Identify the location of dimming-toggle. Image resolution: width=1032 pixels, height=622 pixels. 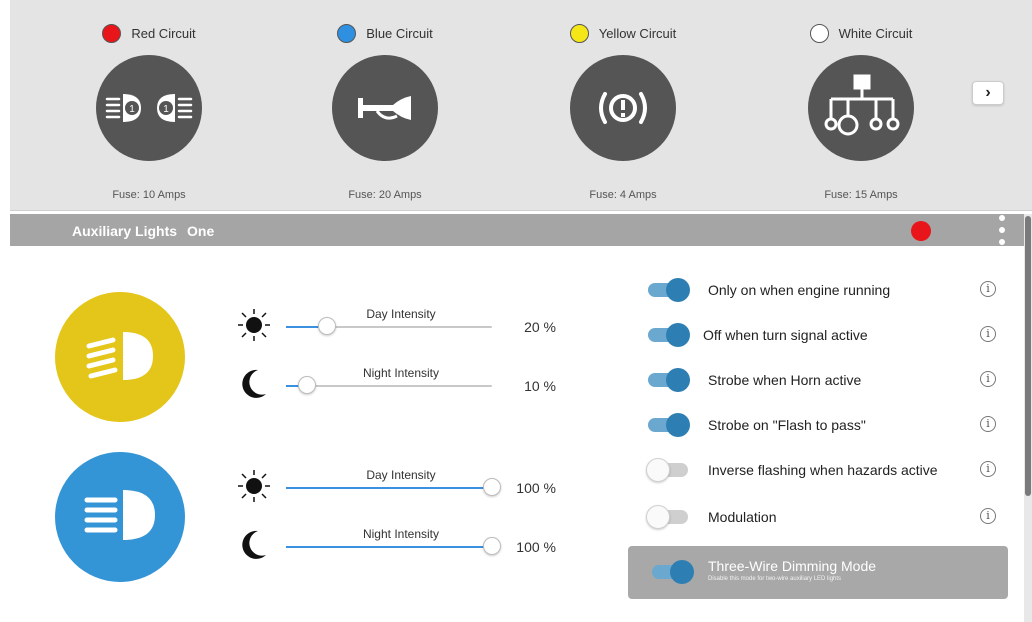
(673, 572).